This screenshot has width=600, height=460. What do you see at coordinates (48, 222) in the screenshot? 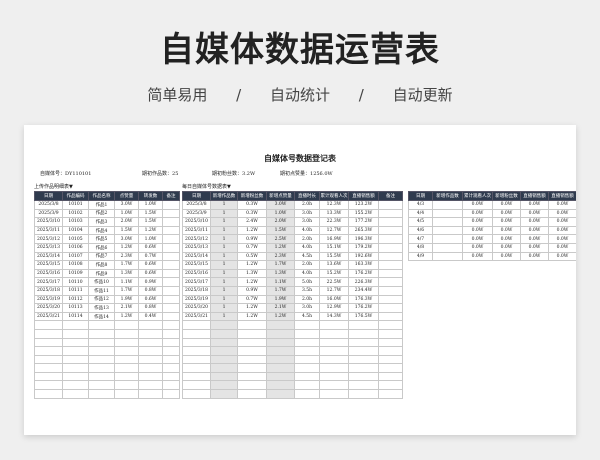
I see `table-cell: 2025/3/10` at bounding box center [48, 222].